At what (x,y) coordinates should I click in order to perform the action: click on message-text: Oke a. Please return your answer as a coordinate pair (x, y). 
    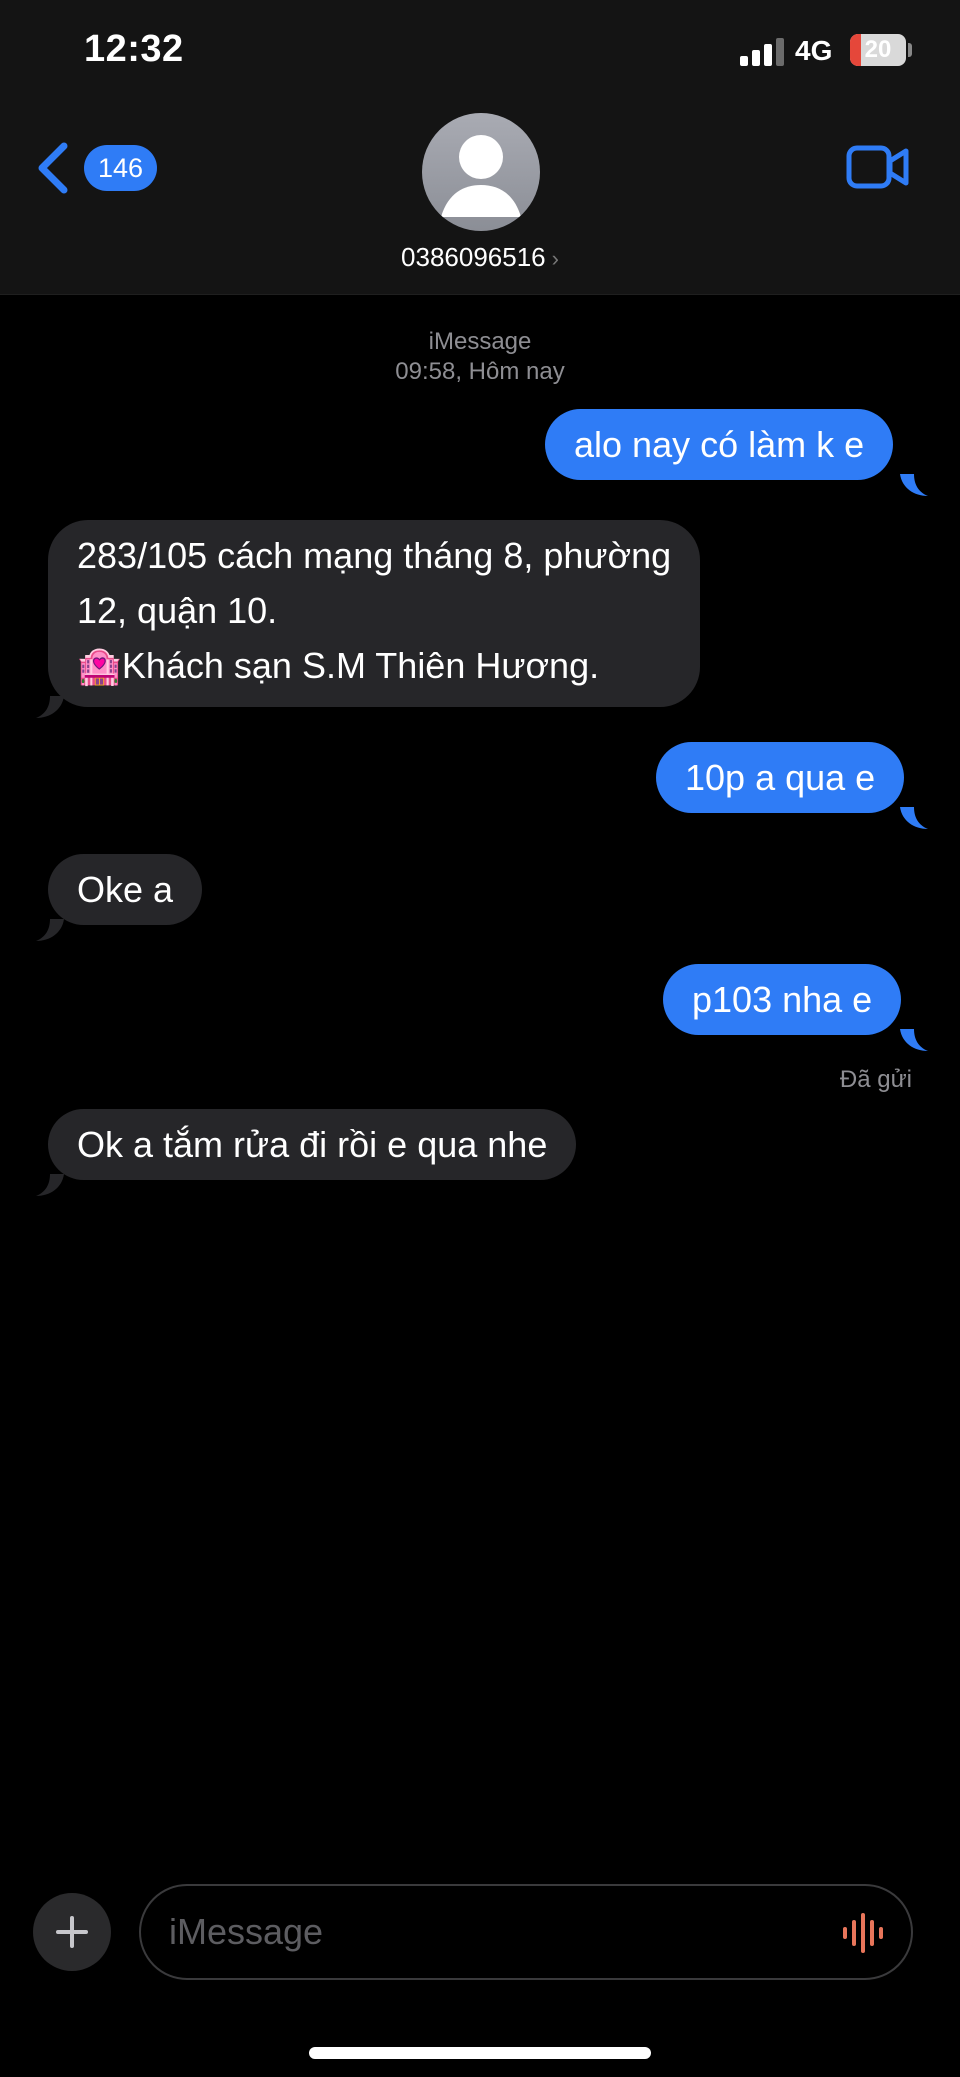
    Looking at the image, I should click on (125, 889).